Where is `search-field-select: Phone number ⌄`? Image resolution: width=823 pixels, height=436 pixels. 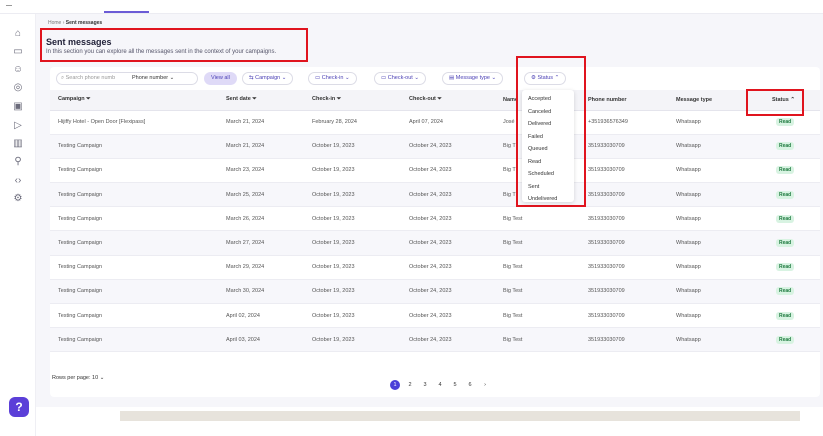 search-field-select: Phone number ⌄ is located at coordinates (153, 78).